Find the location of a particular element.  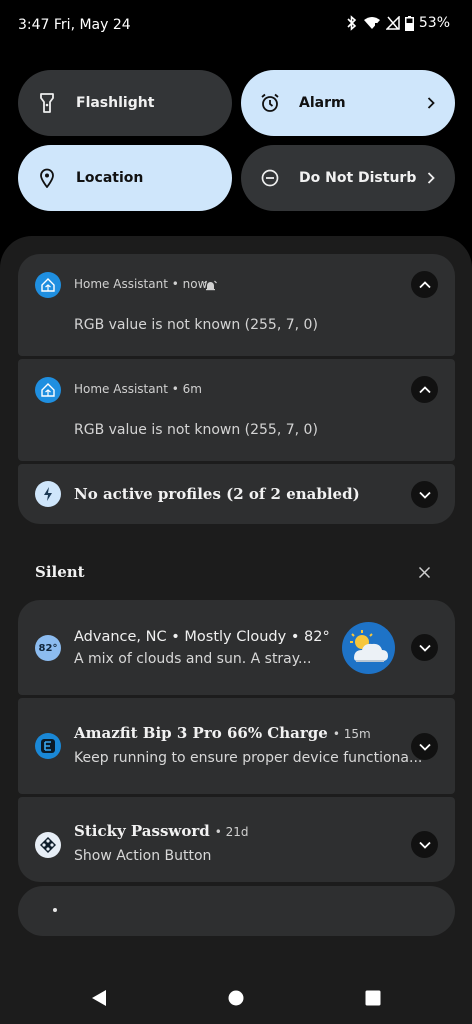

notification-sticky-password: Sticky Password • 21d Show Action Button is located at coordinates (236, 839).